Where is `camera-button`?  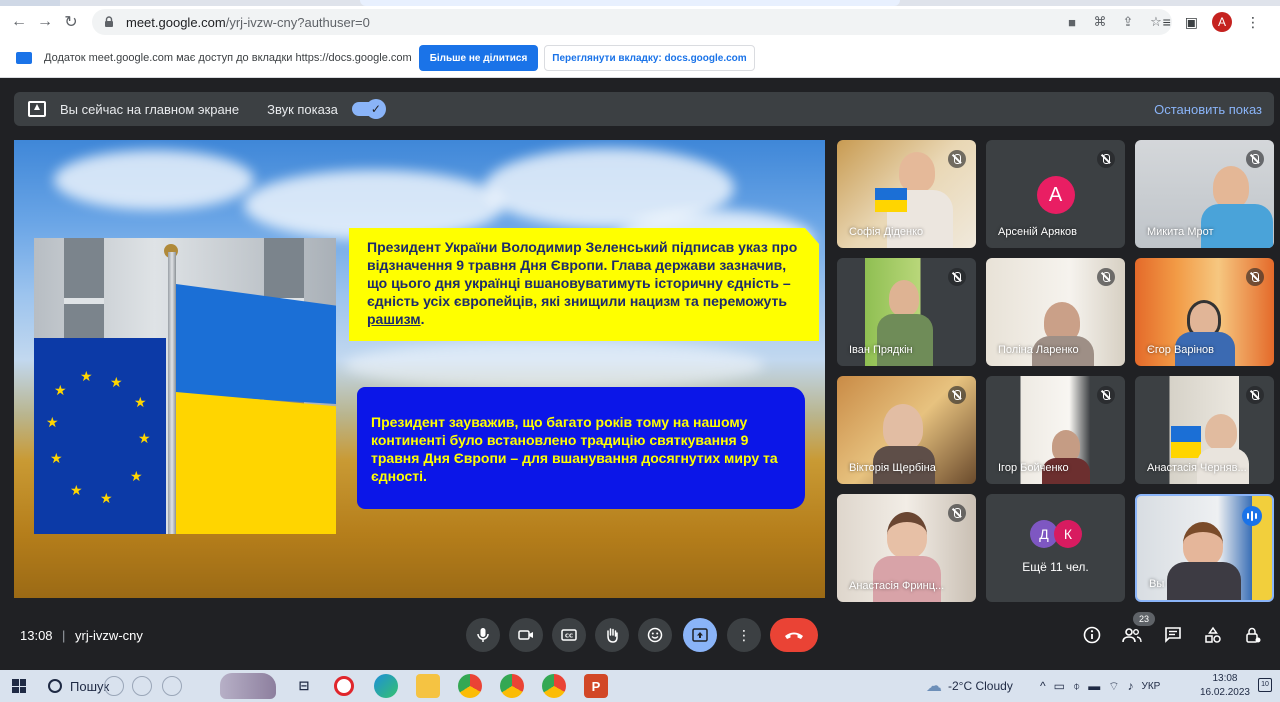 camera-button is located at coordinates (526, 635).